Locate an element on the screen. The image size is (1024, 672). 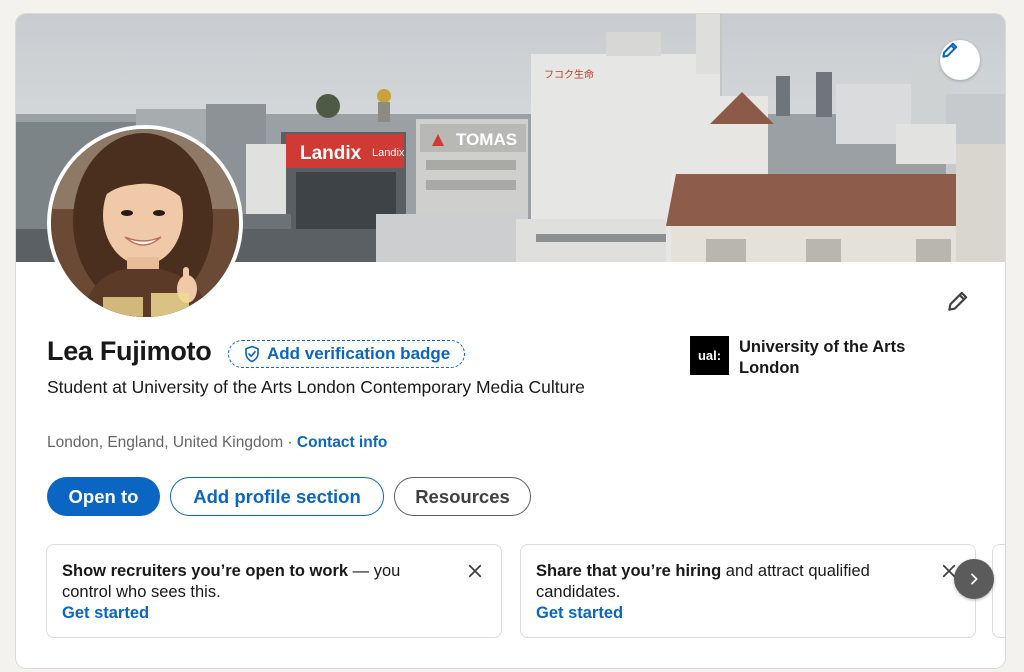
suggestion-bold: Share that you’re hiring is located at coordinates (629, 571).